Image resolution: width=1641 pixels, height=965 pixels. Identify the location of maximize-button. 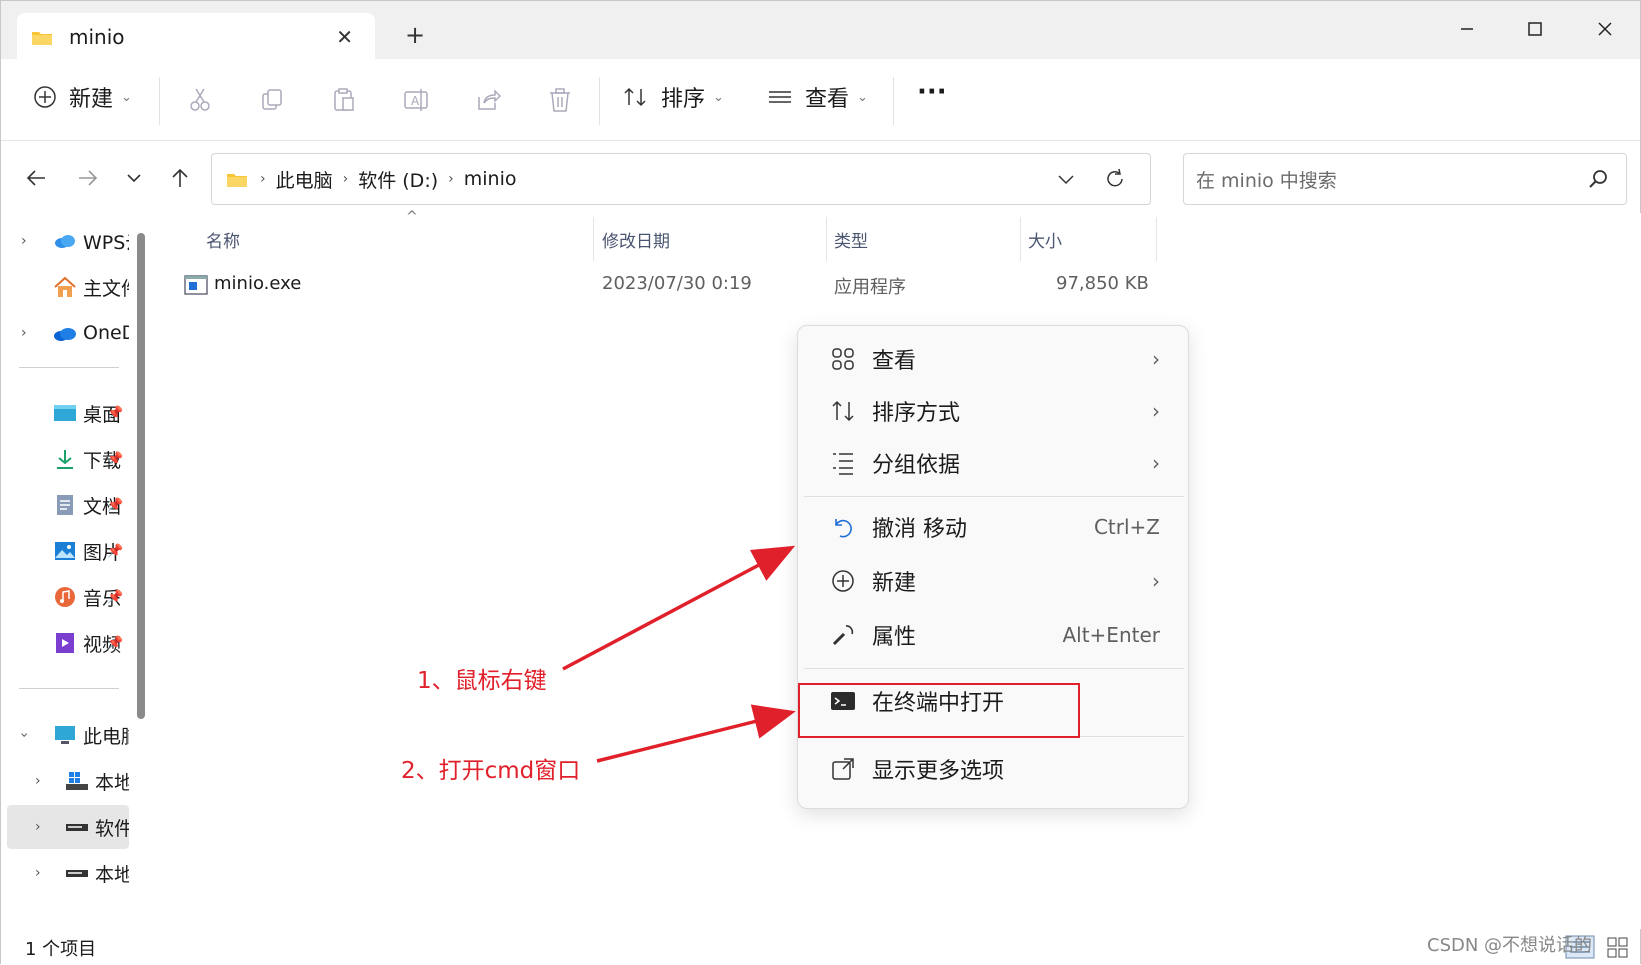
(1535, 29).